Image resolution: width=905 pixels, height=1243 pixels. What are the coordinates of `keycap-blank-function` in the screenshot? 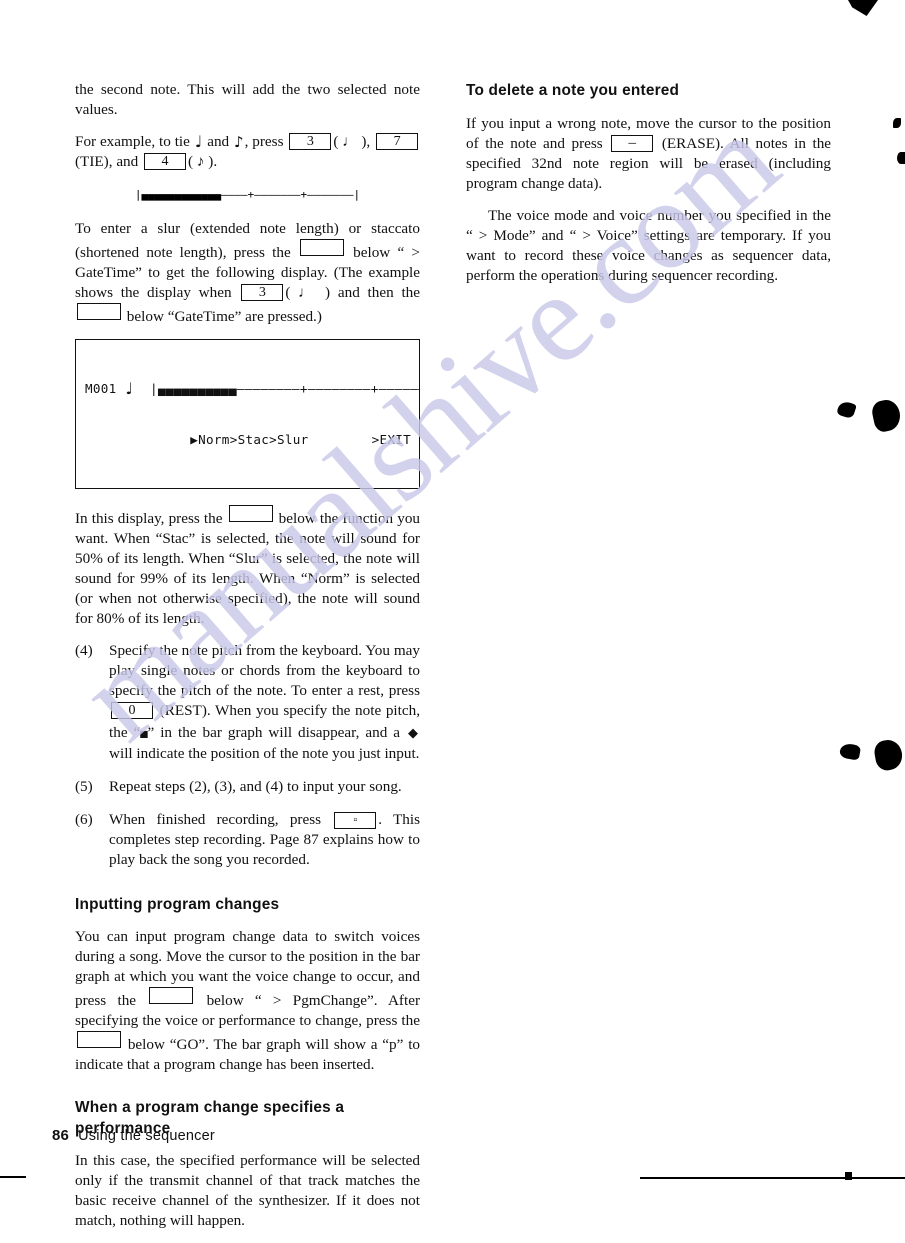 It's located at (250, 513).